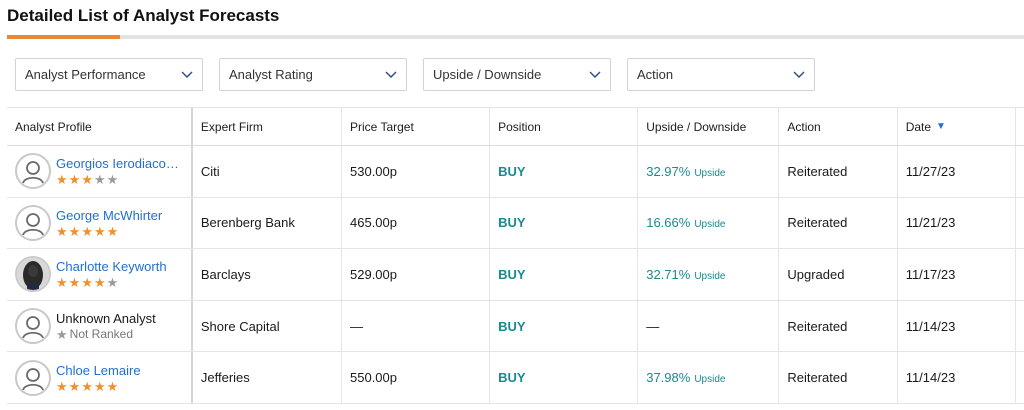 This screenshot has width=1024, height=410. What do you see at coordinates (267, 274) in the screenshot?
I see `cell-expert-firm: Barclays` at bounding box center [267, 274].